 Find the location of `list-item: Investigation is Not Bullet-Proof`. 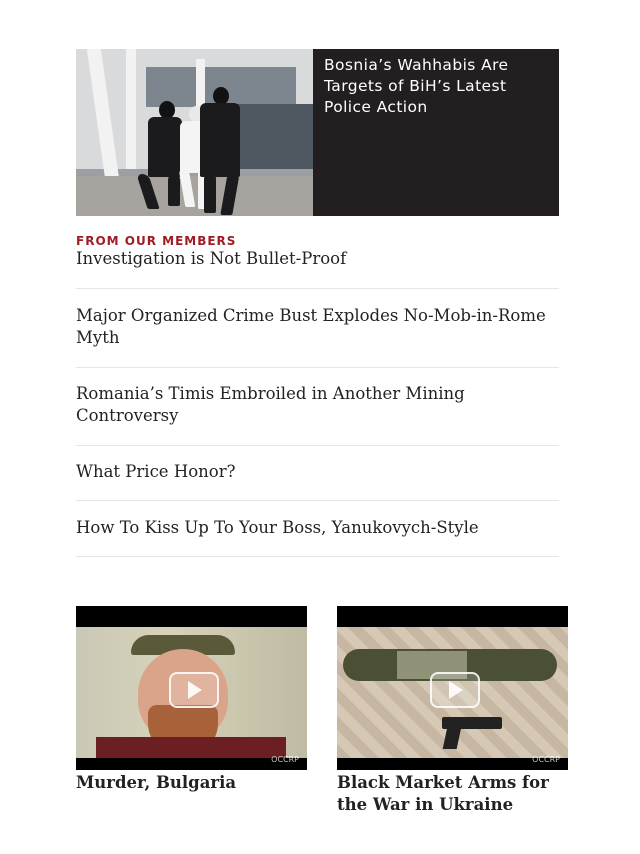

list-item: Investigation is Not Bullet-Proof is located at coordinates (317, 268).